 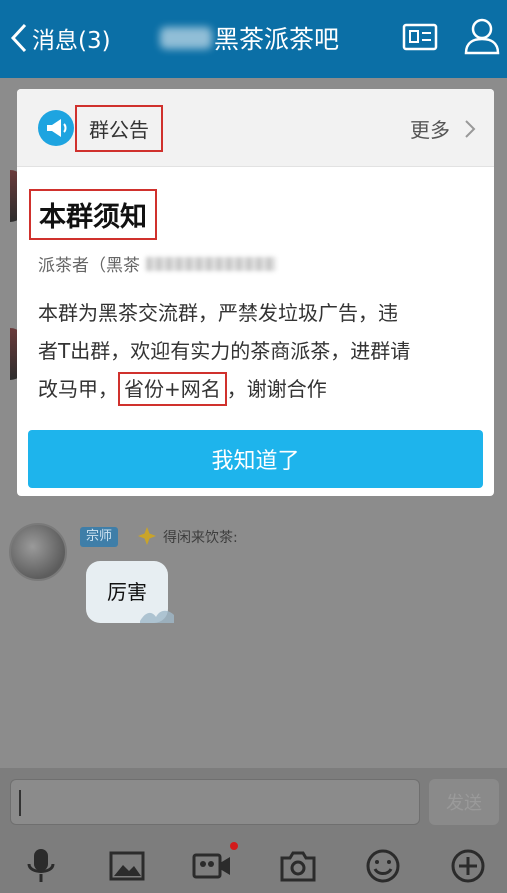 What do you see at coordinates (464, 802) in the screenshot?
I see `send-button: 发送` at bounding box center [464, 802].